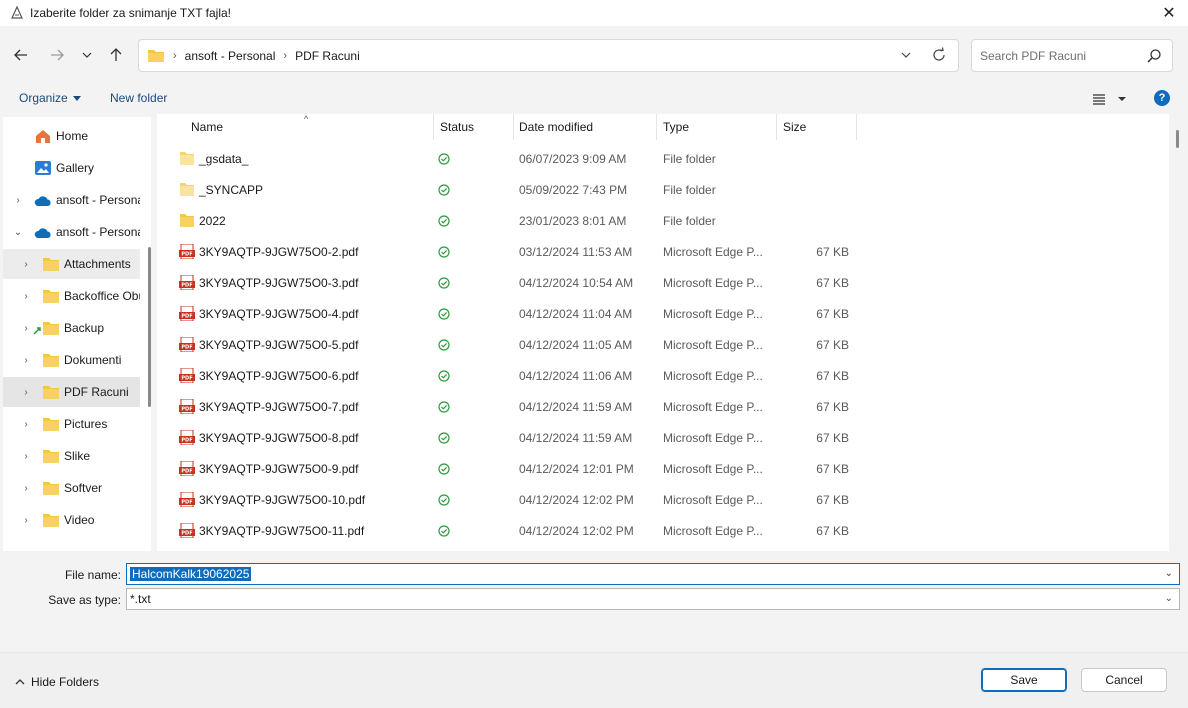  Describe the element at coordinates (57, 55) in the screenshot. I see `forward-arrow-icon` at that location.